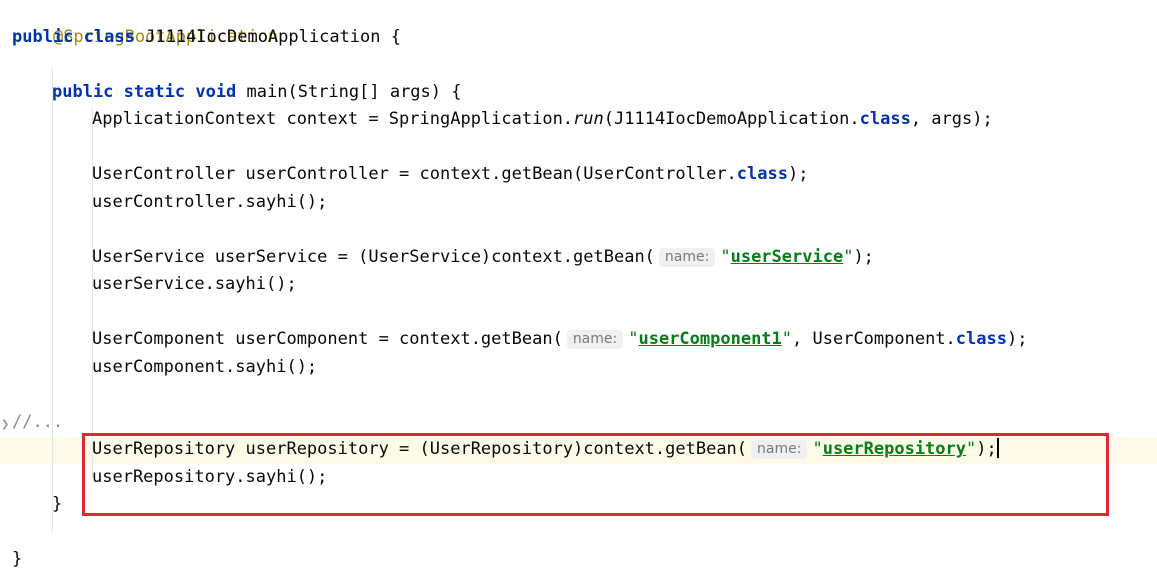 This screenshot has width=1157, height=587. I want to click on code-text: , args);, so click(951, 119).